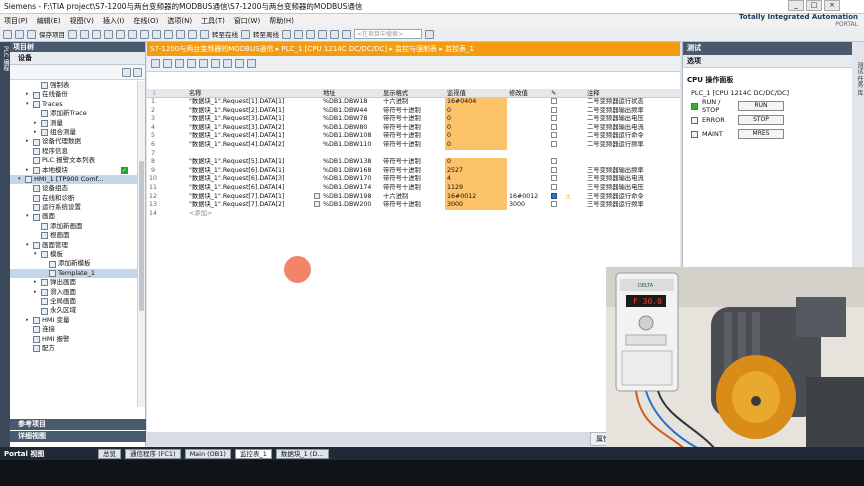  What do you see at coordinates (52, 34) in the screenshot?
I see `save-project-button: 保存项目` at bounding box center [52, 34].